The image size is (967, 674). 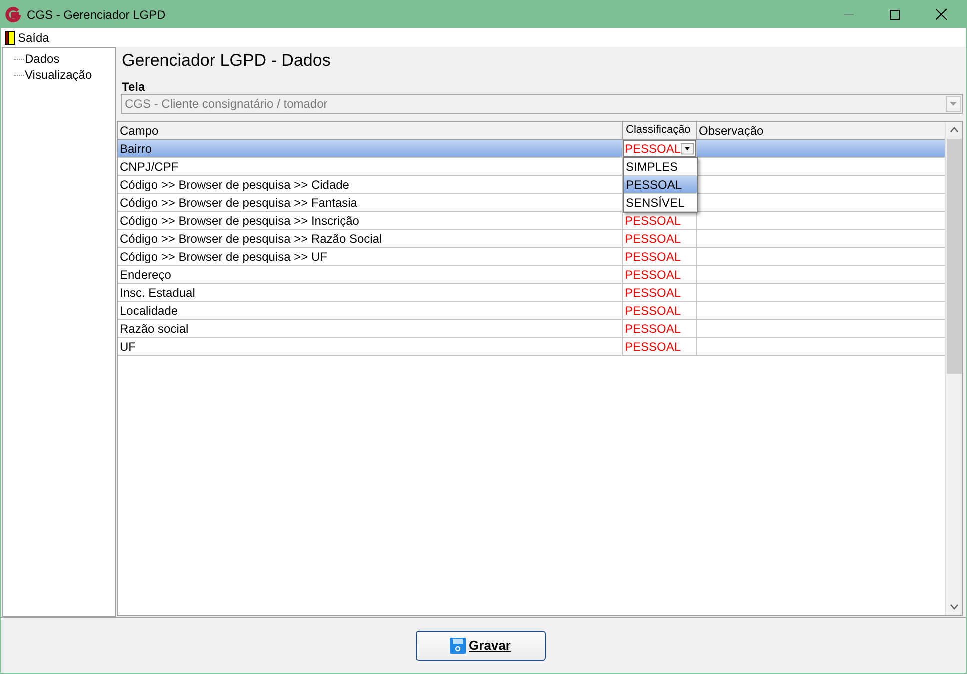 I want to click on column-header: Observação, so click(x=821, y=130).